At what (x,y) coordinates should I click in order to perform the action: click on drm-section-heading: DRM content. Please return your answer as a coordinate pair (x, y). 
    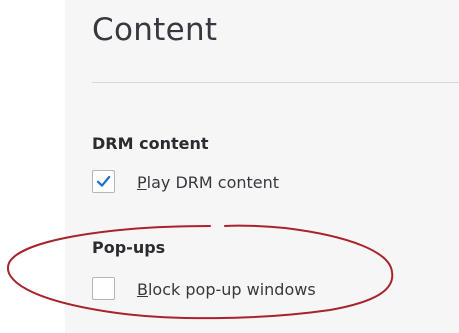
    Looking at the image, I should click on (150, 143).